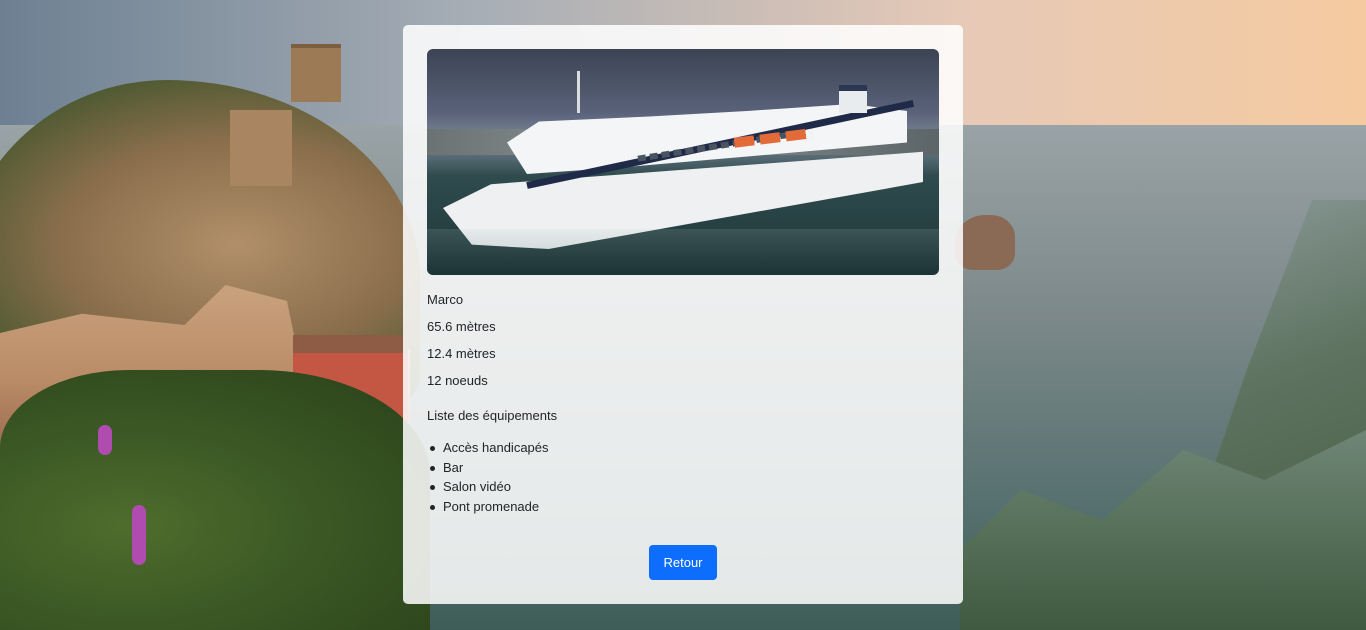 Image resolution: width=1366 pixels, height=630 pixels. I want to click on sea-rock, so click(985, 242).